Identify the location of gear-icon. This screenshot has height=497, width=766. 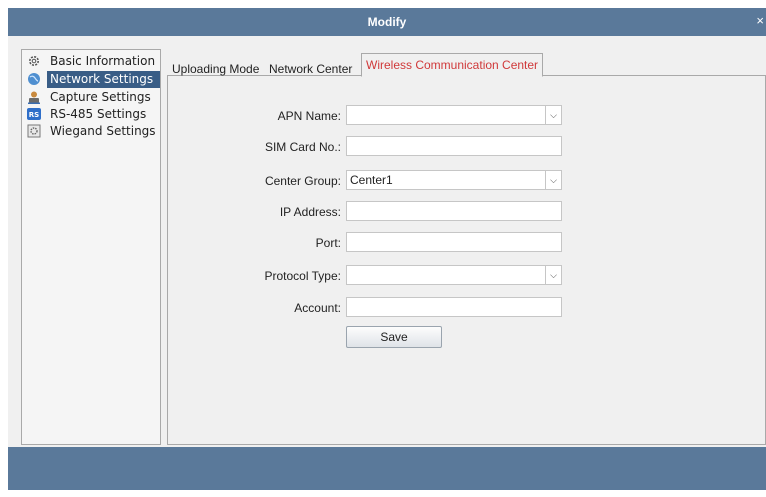
(34, 61).